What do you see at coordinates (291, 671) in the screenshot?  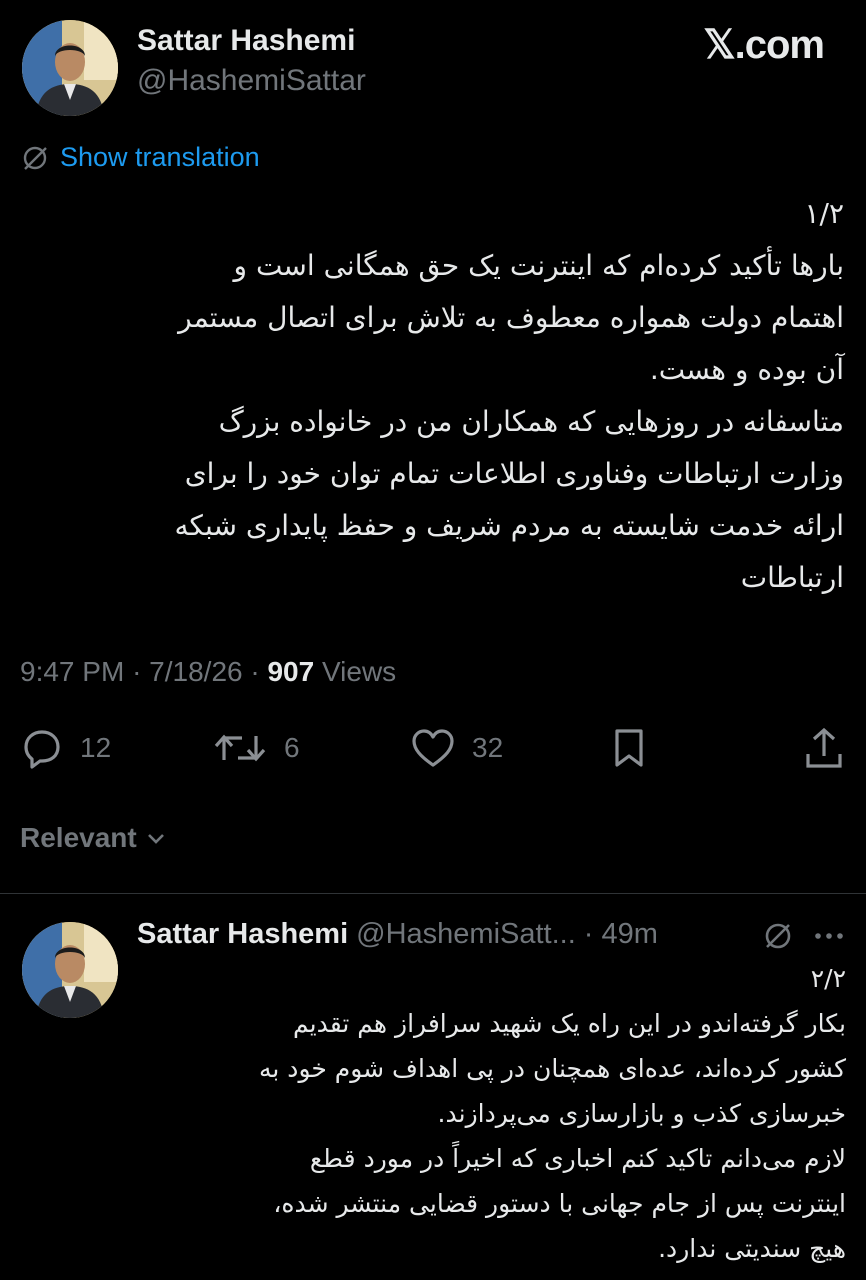 I see `views-count: 907` at bounding box center [291, 671].